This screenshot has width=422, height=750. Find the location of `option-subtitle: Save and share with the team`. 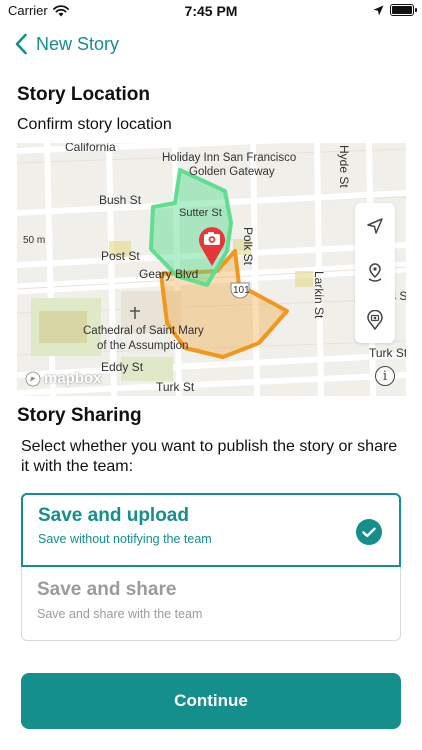

option-subtitle: Save and share with the team is located at coordinates (120, 614).